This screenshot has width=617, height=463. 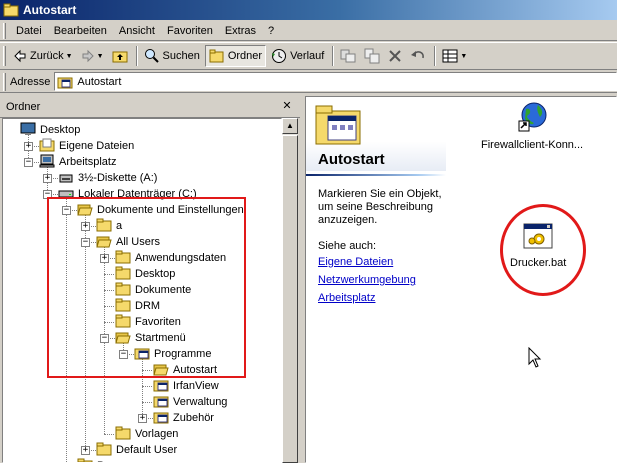 I want to click on address-input: Autostart, so click(x=335, y=81).